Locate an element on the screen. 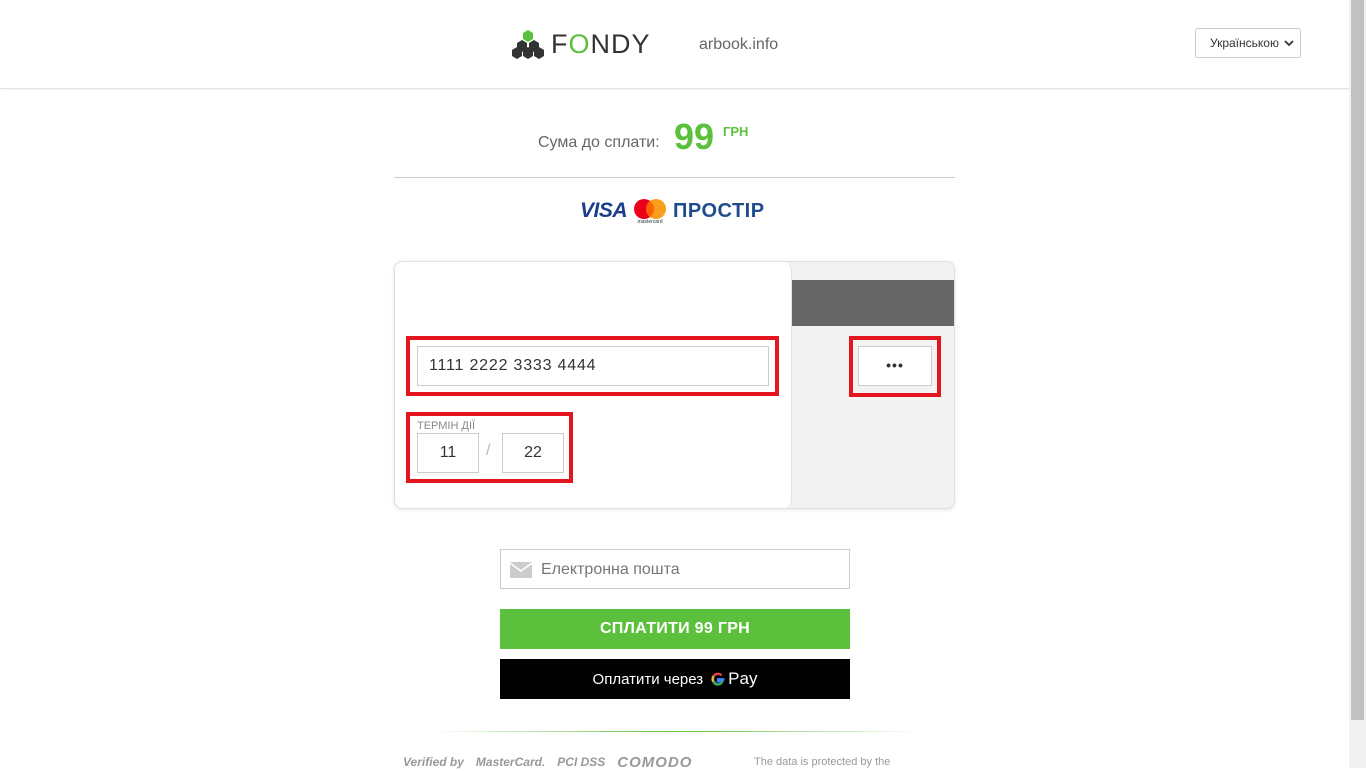 This screenshot has width=1366, height=771. google-g-icon is located at coordinates (718, 679).